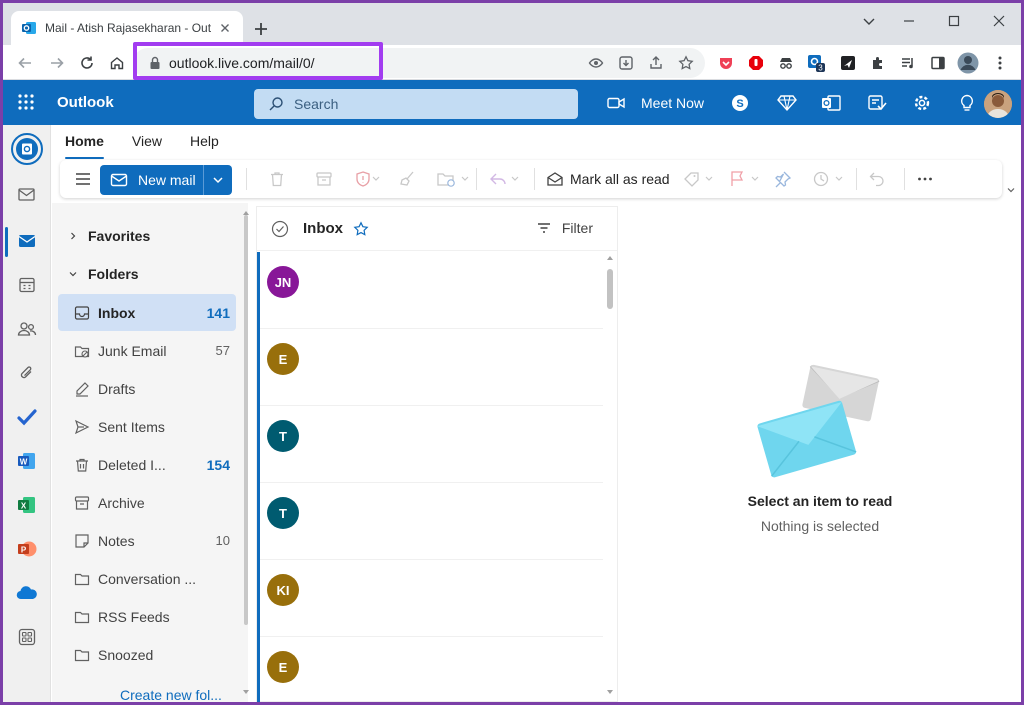 This screenshot has height=705, width=1024. Describe the element at coordinates (656, 63) in the screenshot. I see `share-icon` at that location.